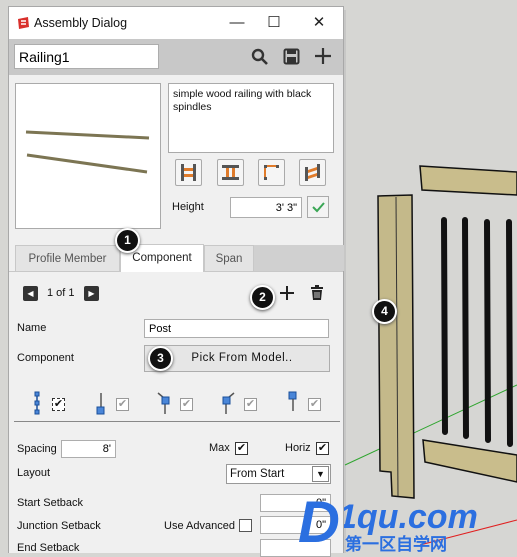 Image resolution: width=517 pixels, height=557 pixels. Describe the element at coordinates (477, 332) in the screenshot. I see `spindles` at that location.